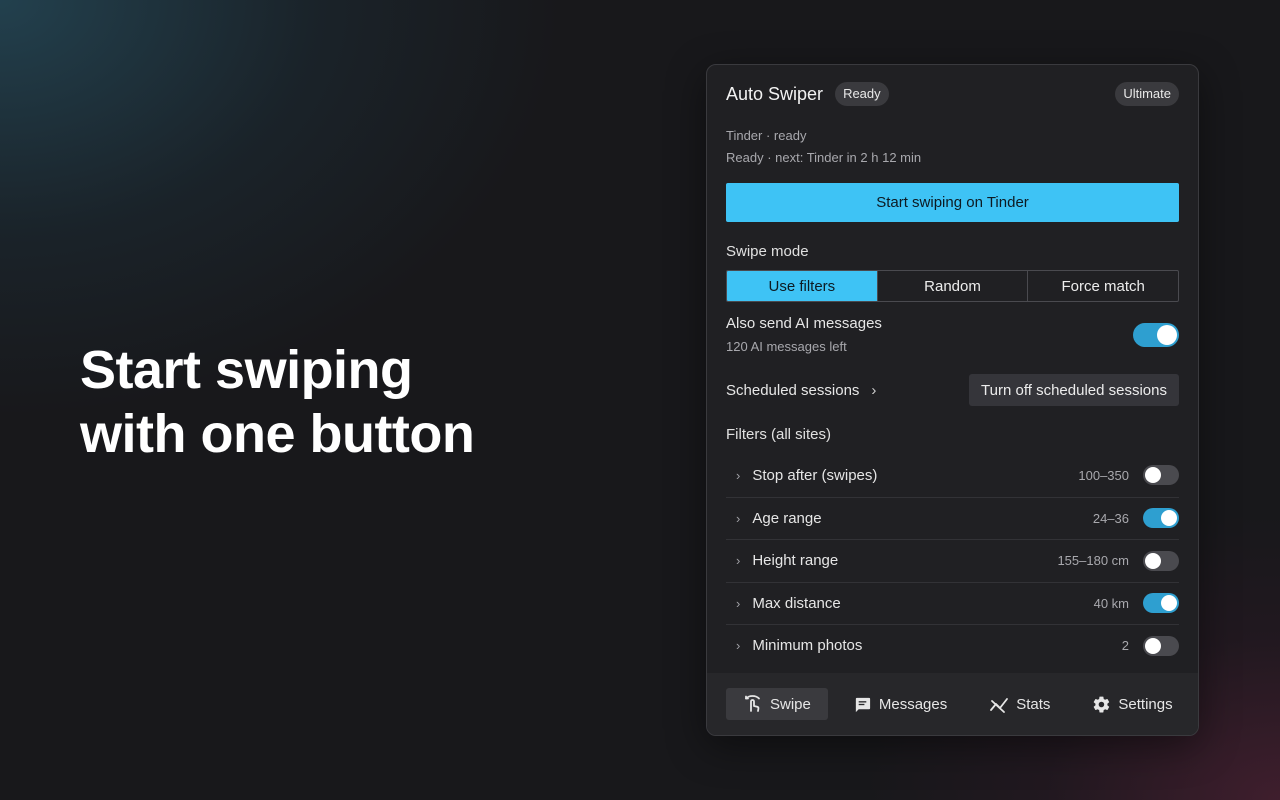  I want to click on swipe-mode-random: Random, so click(952, 286).